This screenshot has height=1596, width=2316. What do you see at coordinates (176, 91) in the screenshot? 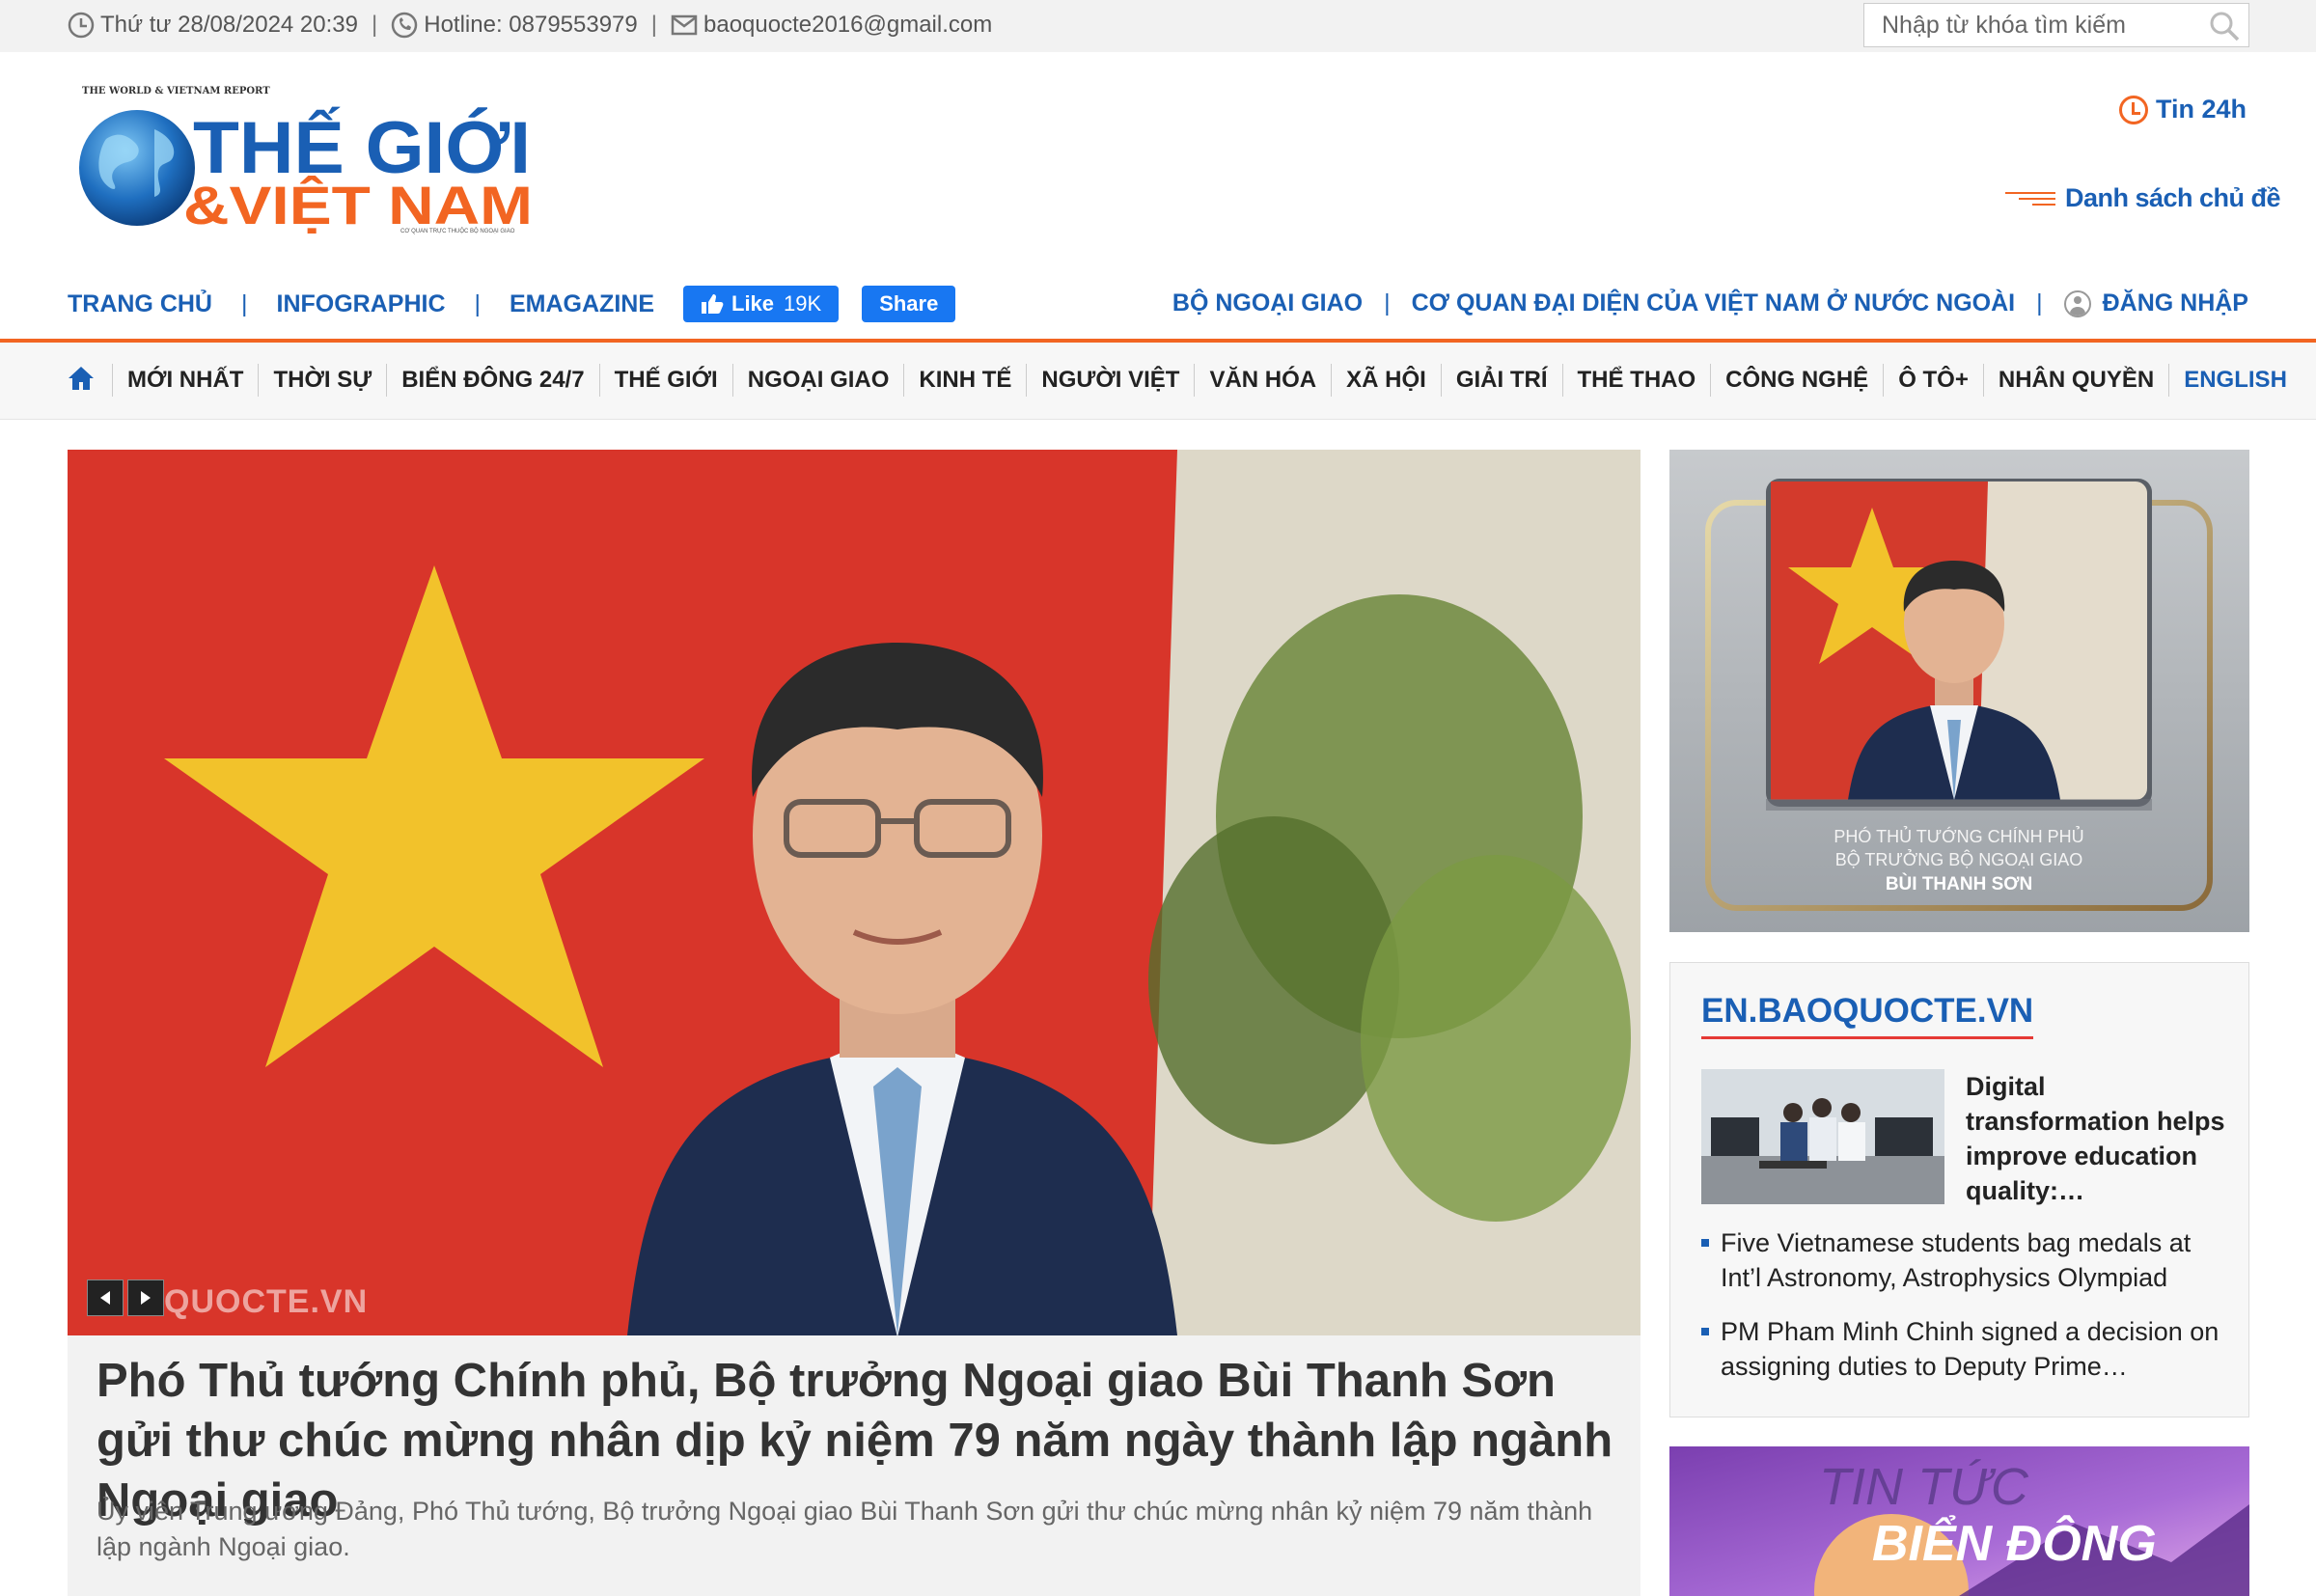
I see `logo-tagline: THE WORLD & VIETNAM REPORT` at bounding box center [176, 91].